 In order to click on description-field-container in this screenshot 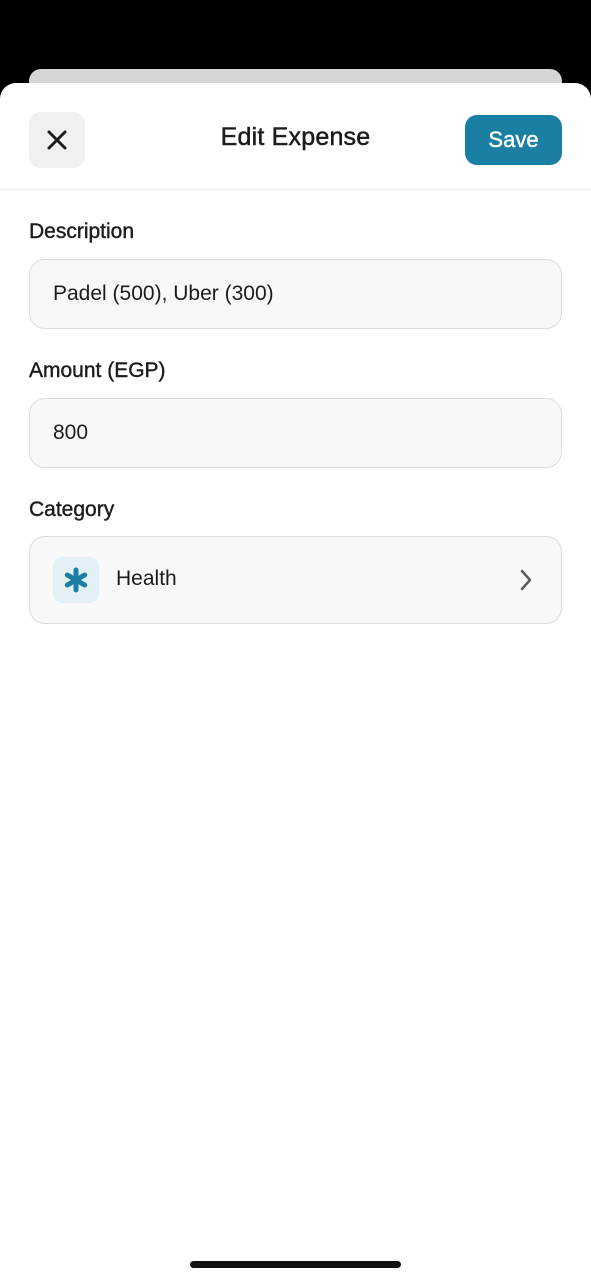, I will do `click(295, 294)`.